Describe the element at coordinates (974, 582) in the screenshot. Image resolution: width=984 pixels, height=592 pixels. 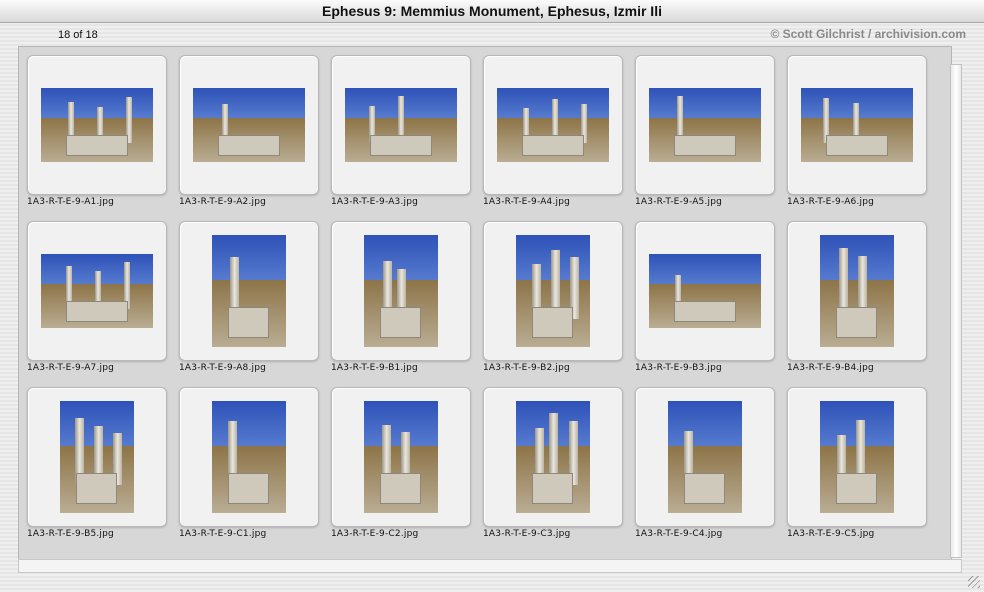
I see `resize-grip-icon` at that location.